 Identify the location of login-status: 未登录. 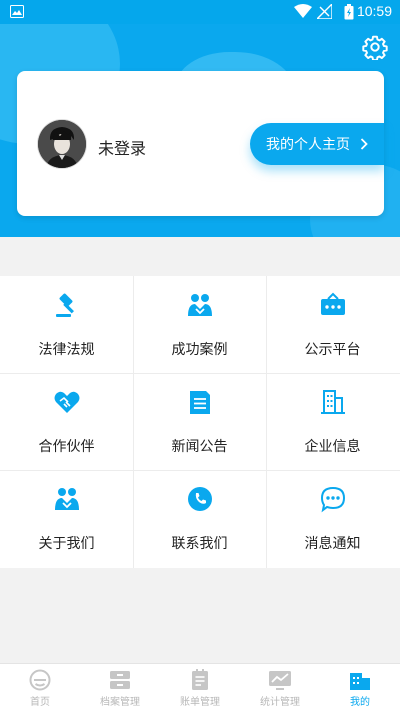
(122, 147).